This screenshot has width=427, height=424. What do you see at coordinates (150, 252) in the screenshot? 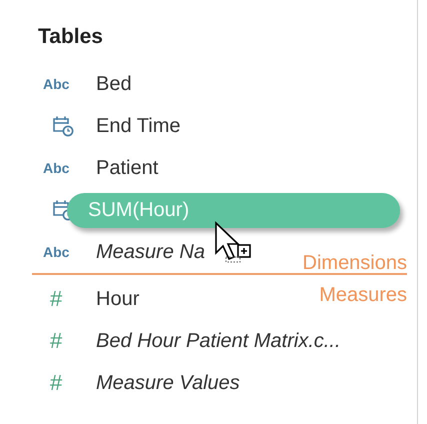
I see `field-name: Measure Na` at bounding box center [150, 252].